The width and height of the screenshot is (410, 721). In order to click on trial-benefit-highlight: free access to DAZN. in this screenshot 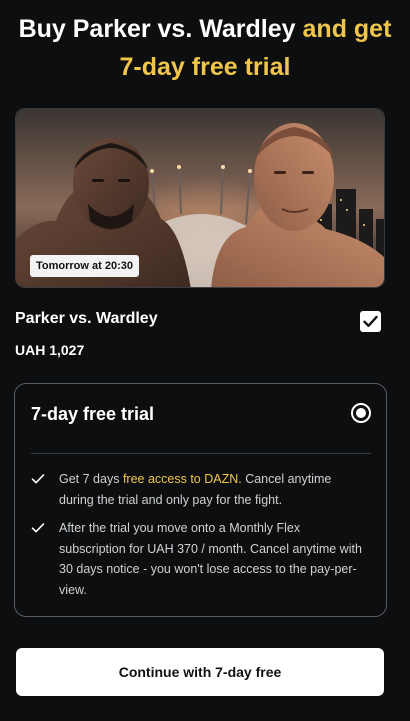, I will do `click(182, 479)`.